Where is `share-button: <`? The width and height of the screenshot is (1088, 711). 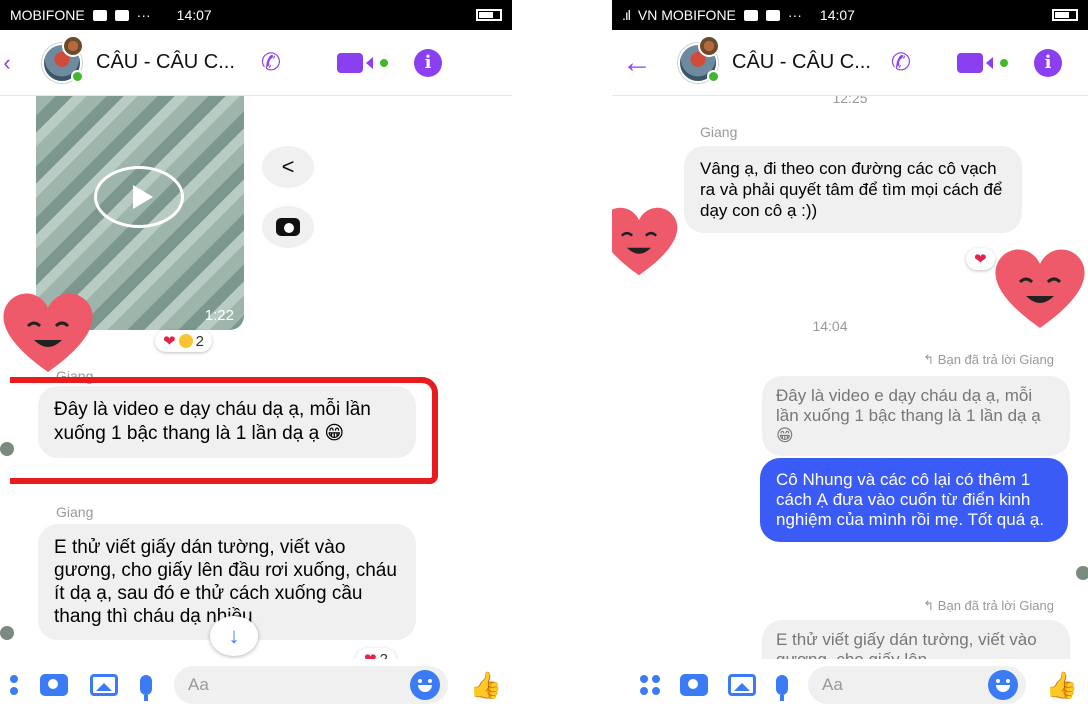 share-button: < is located at coordinates (288, 167).